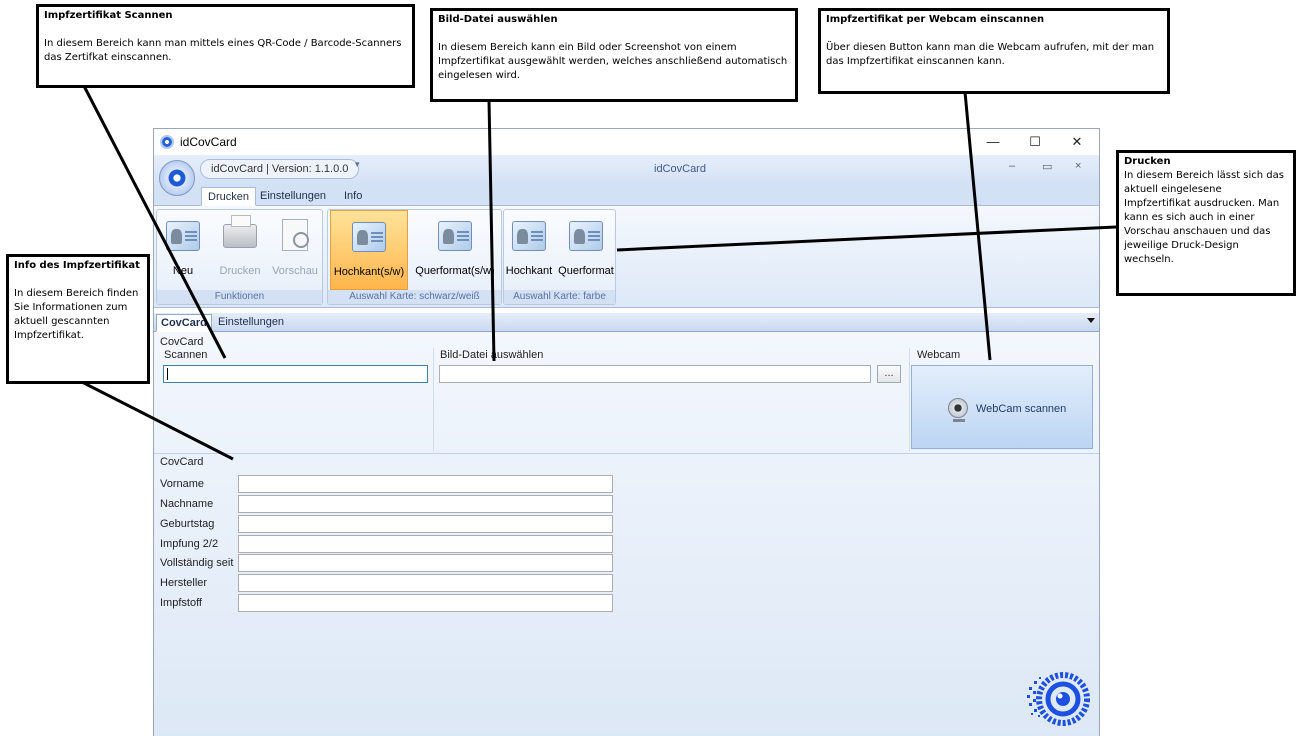  What do you see at coordinates (1047, 166) in the screenshot?
I see `inner-restore-button: ▭` at bounding box center [1047, 166].